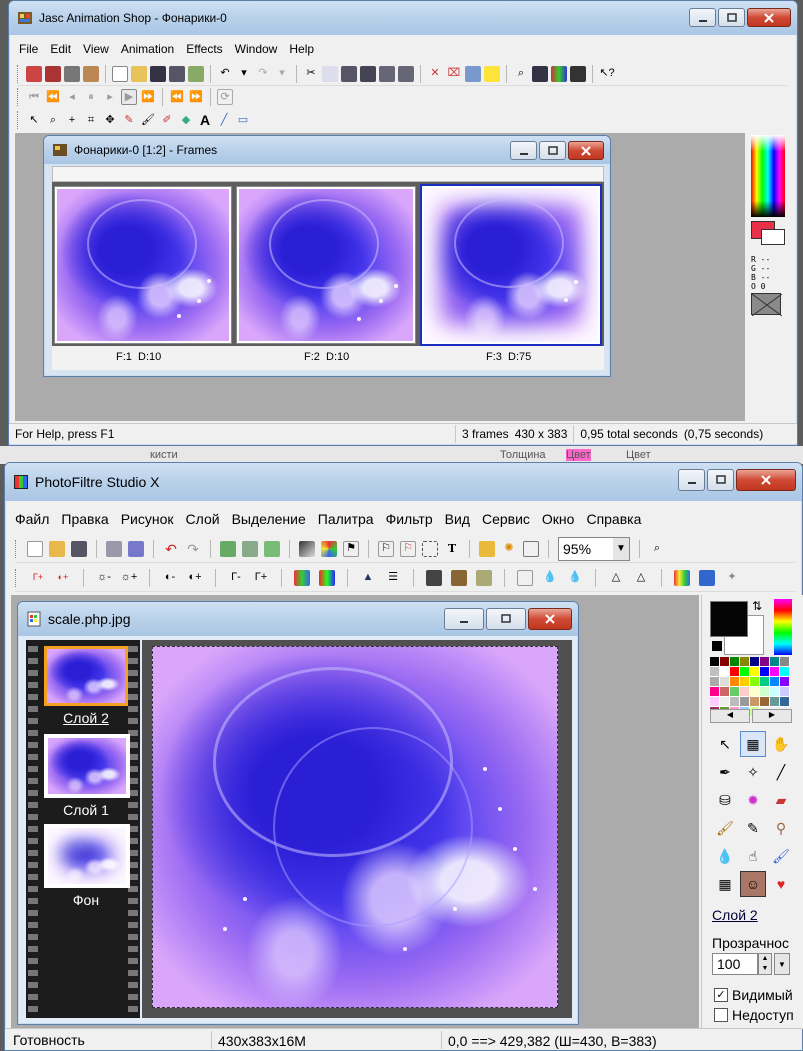 The height and width of the screenshot is (1051, 803). I want to click on auto-contrast-icon: ◐+, so click(63, 578).